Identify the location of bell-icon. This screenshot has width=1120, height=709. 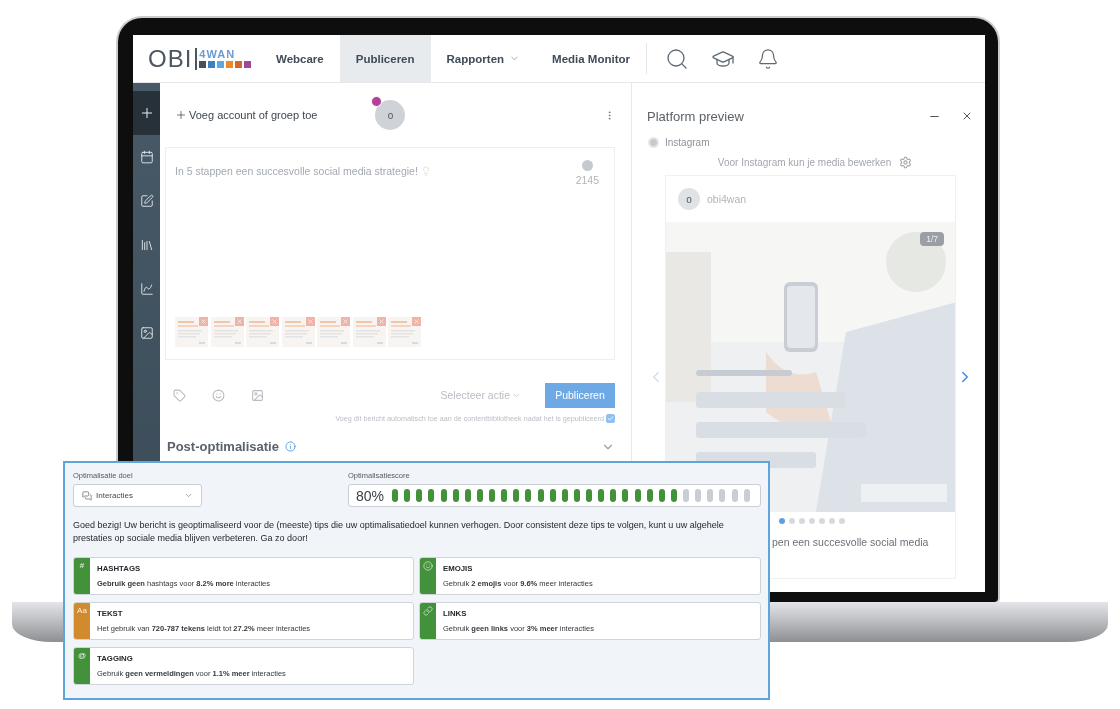
(768, 58).